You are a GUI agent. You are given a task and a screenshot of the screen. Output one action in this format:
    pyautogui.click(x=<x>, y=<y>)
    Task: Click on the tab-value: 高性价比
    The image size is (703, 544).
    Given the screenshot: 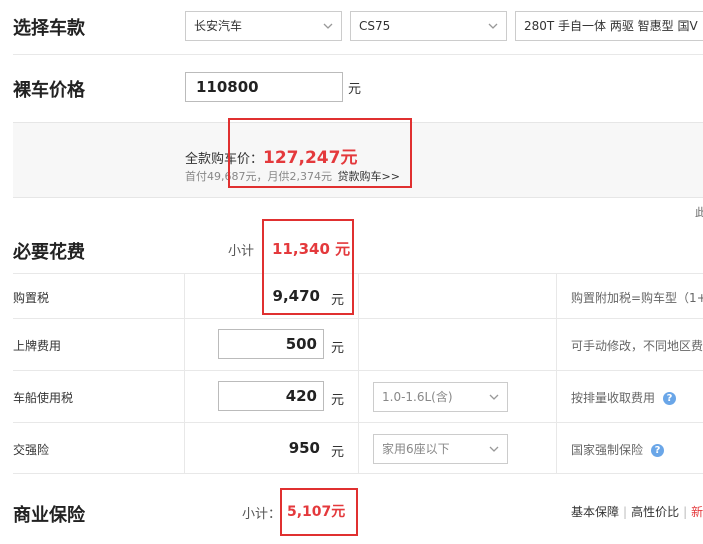 What is the action you would take?
    pyautogui.click(x=655, y=512)
    